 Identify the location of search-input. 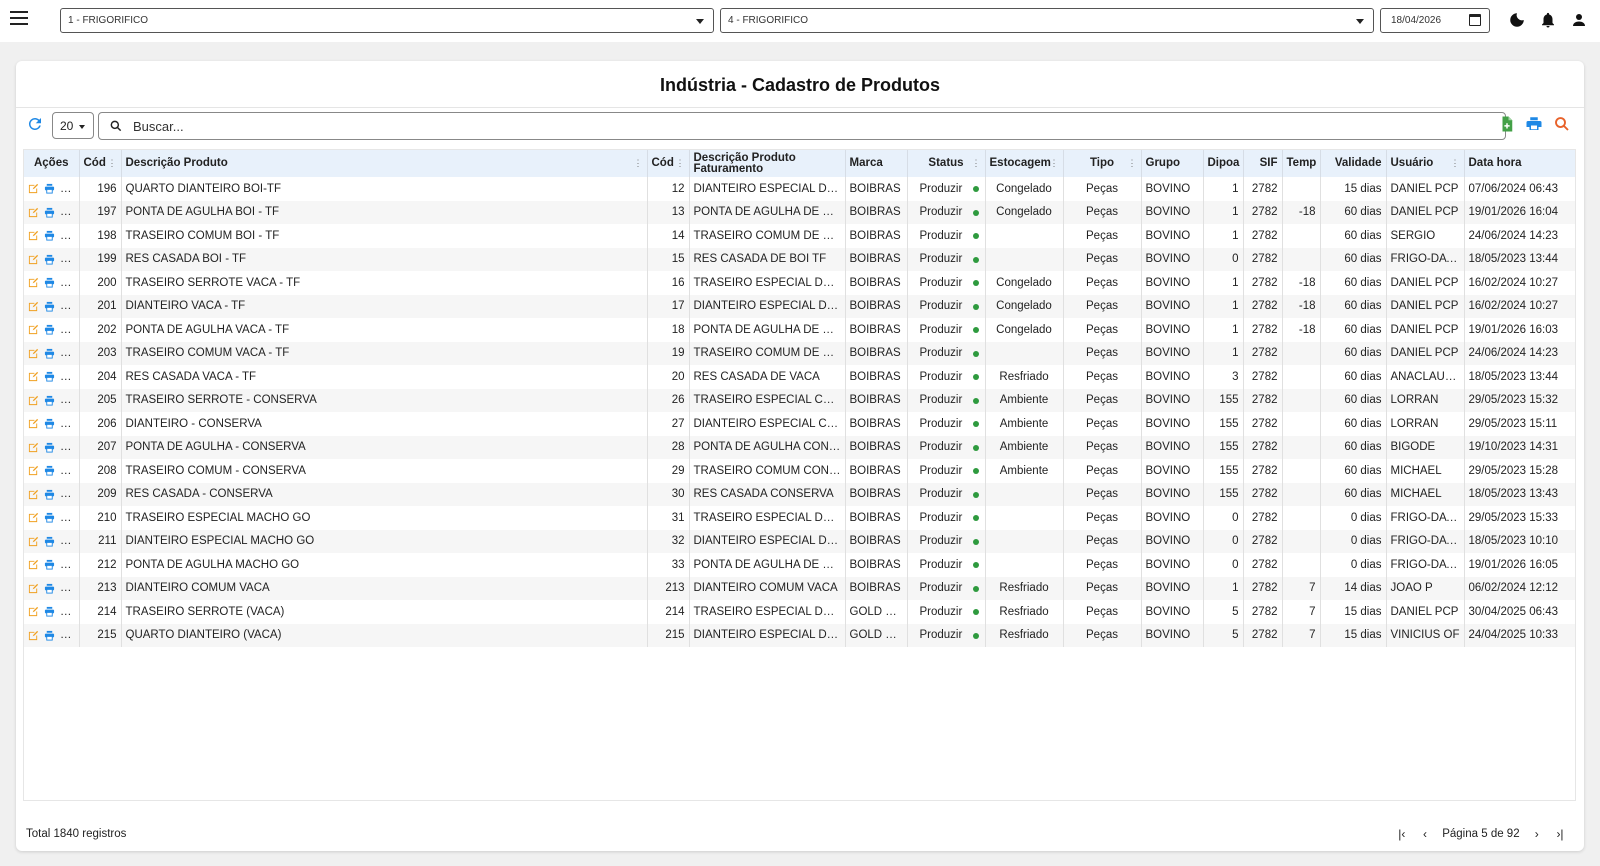
(783, 126).